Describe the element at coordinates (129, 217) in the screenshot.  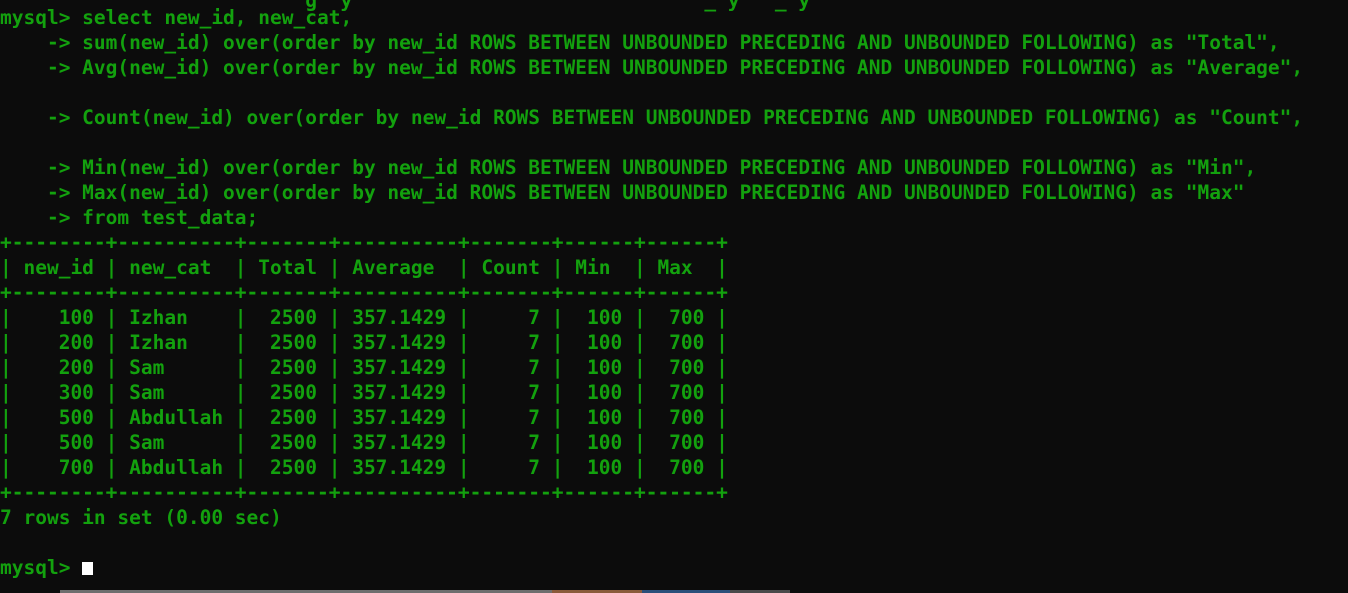
I see `terminal-line-from: -> from test_data;` at that location.